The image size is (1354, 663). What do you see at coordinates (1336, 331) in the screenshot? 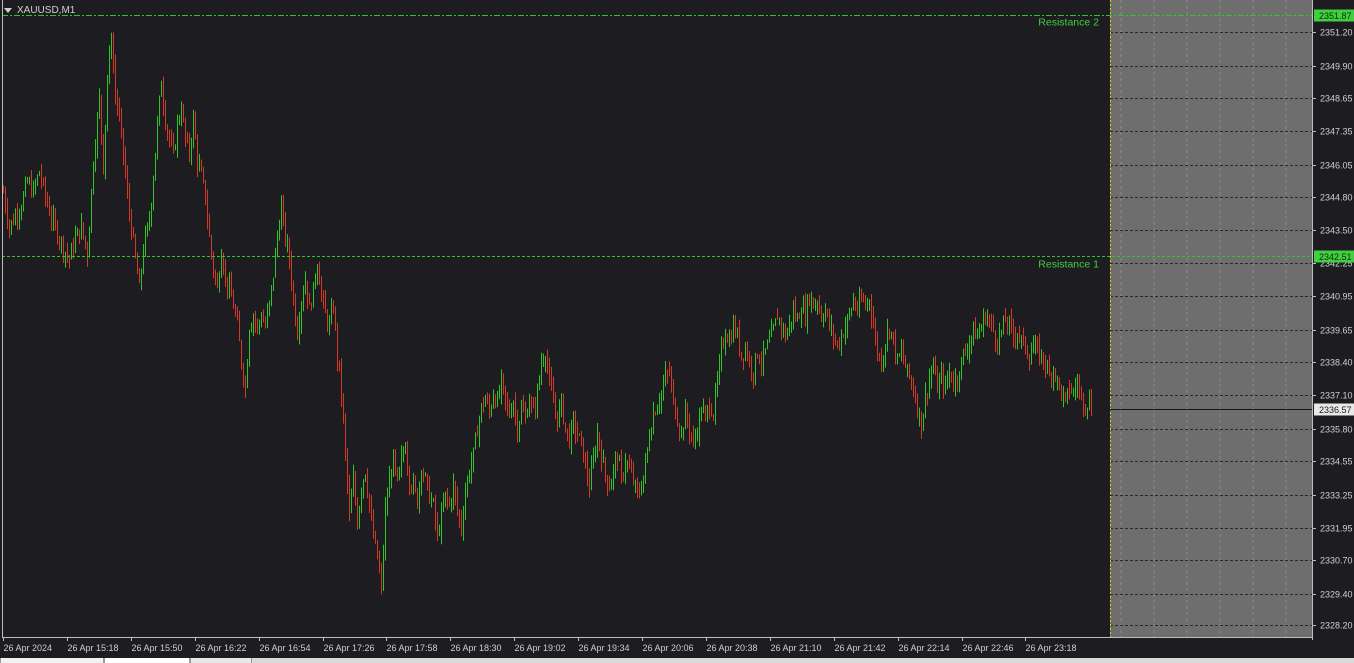
I see `price-tick-label: 2339.65` at bounding box center [1336, 331].